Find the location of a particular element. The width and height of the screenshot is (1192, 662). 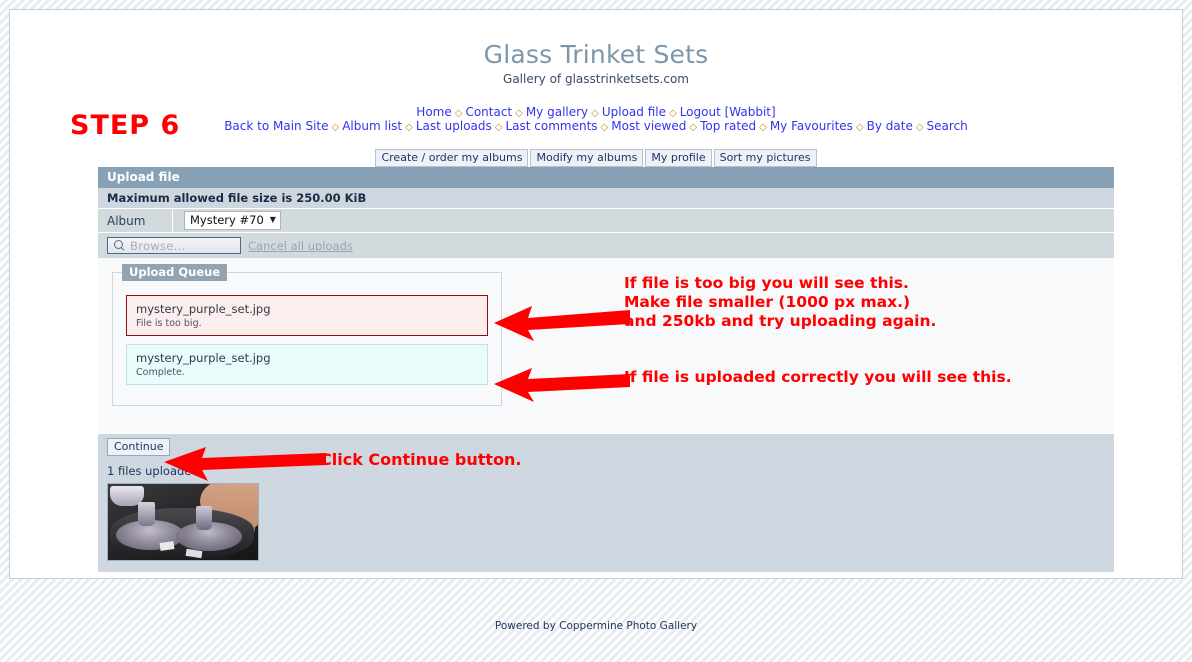

album-row: Album Mystery #70 ▼ is located at coordinates (606, 221).